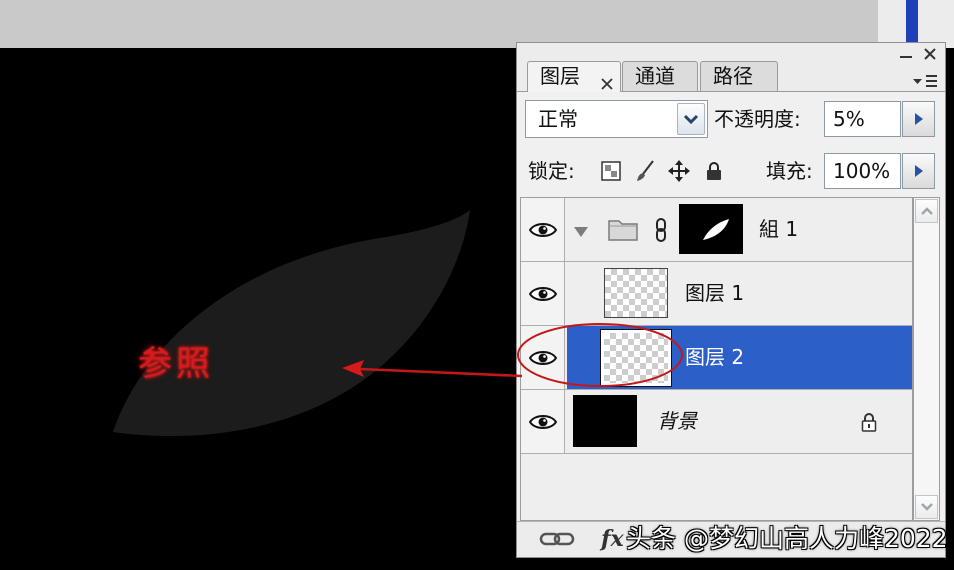 This screenshot has height=570, width=954. Describe the element at coordinates (869, 422) in the screenshot. I see `lock-icon` at that location.